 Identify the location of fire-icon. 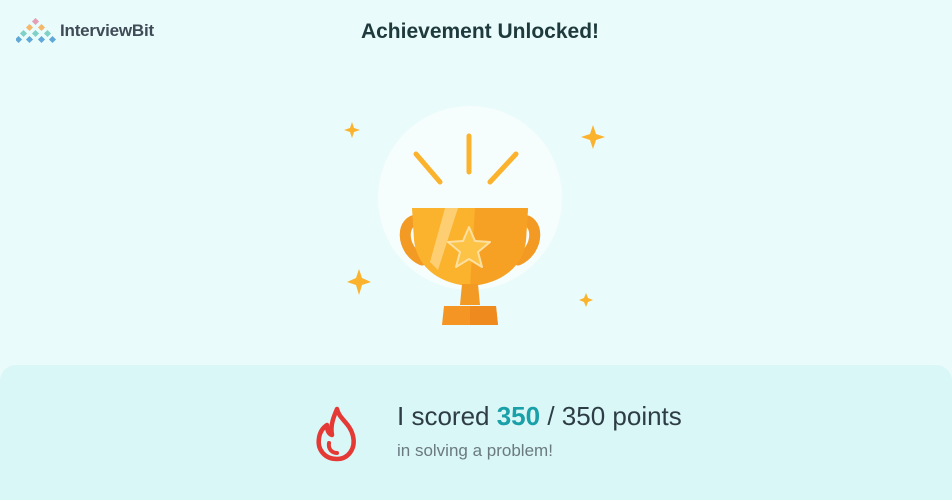
(337, 434).